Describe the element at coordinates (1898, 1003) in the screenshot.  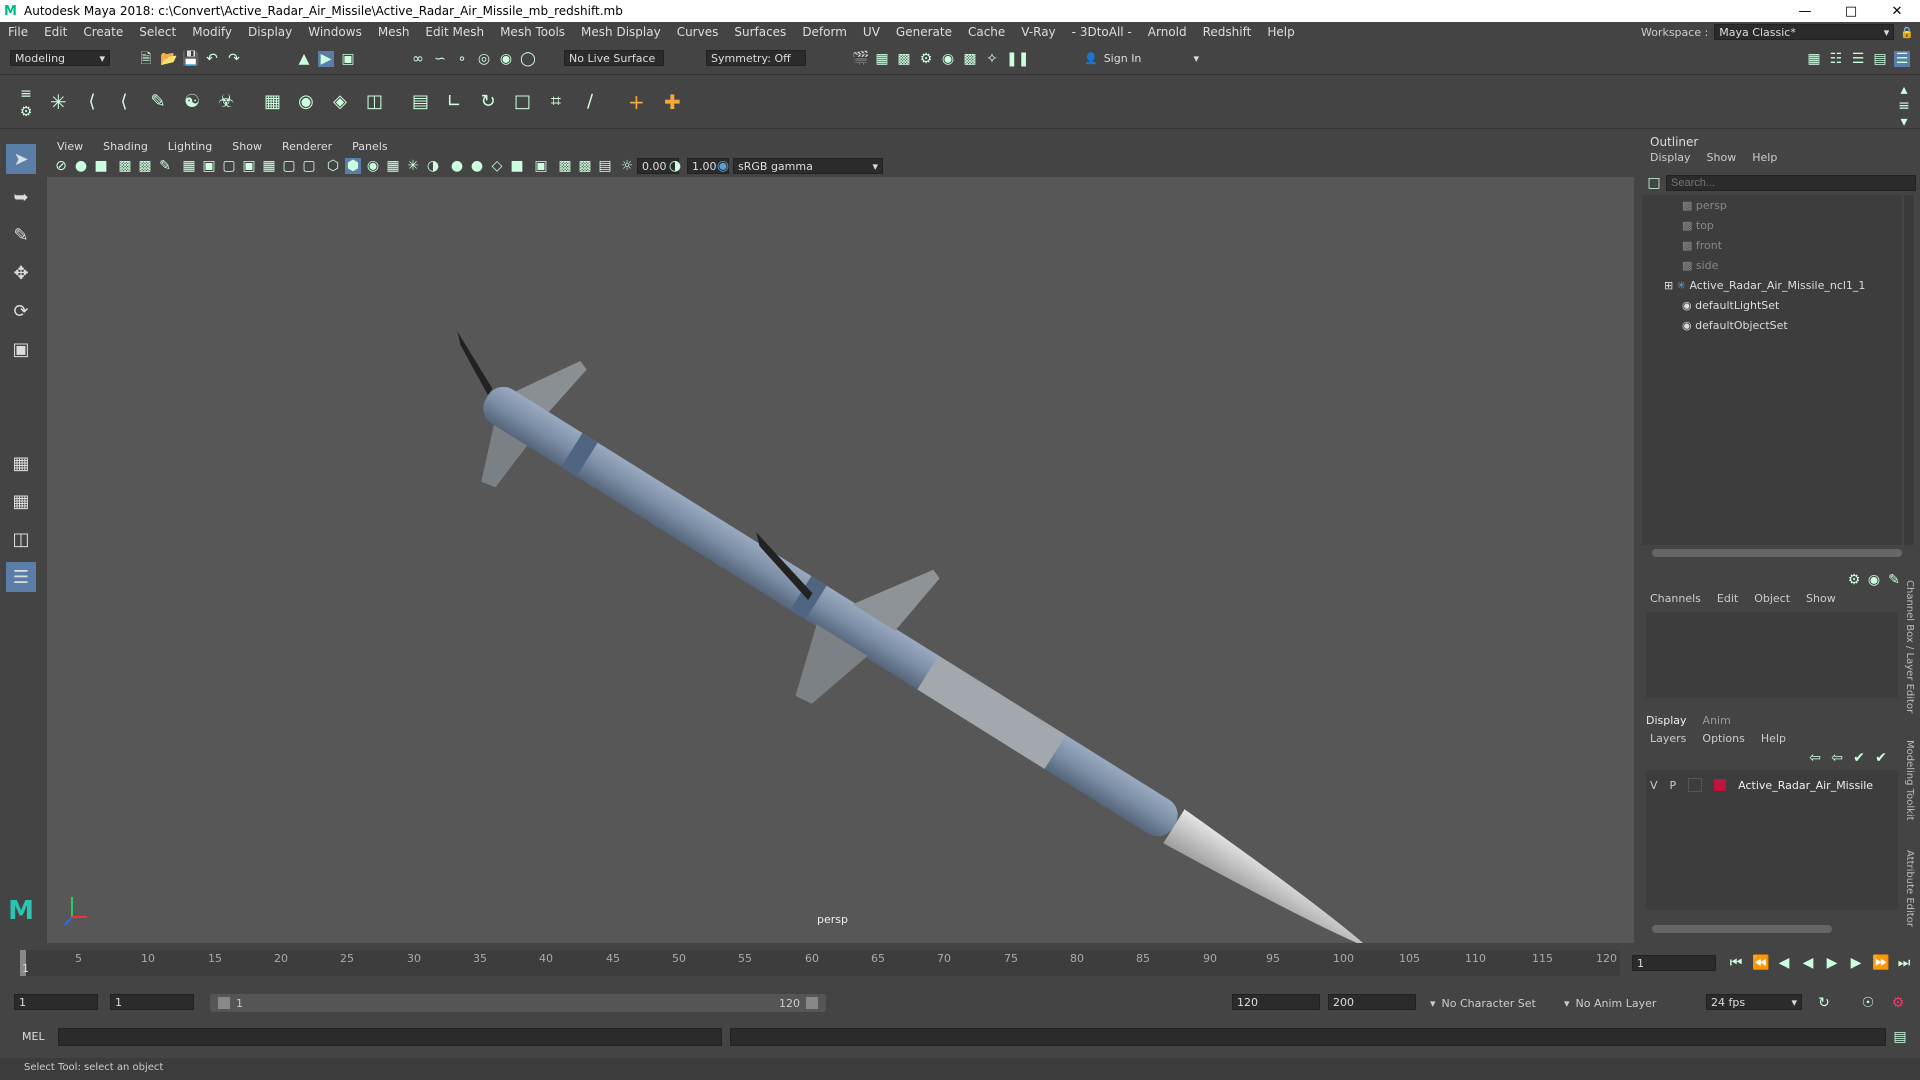
I see `animation-prefs-icon: ⚙` at that location.